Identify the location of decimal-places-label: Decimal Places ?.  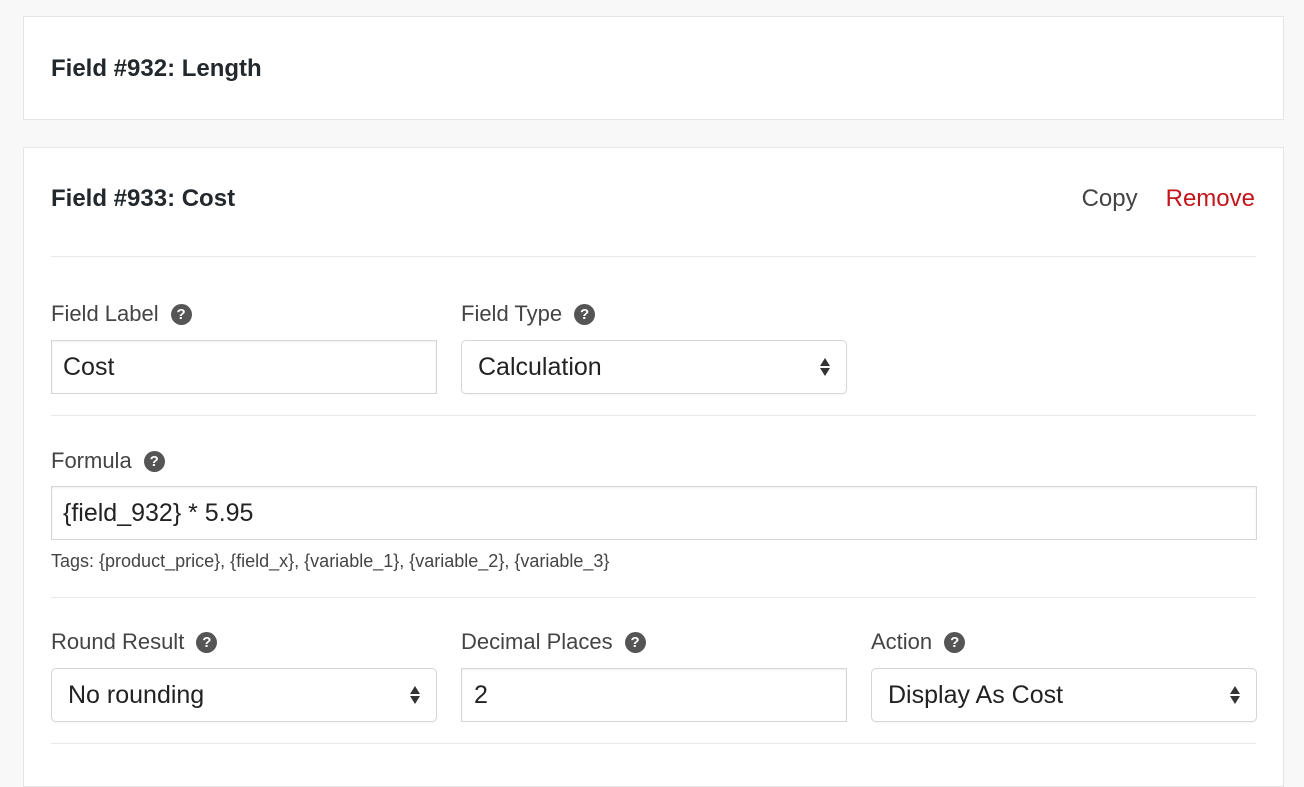
(553, 642).